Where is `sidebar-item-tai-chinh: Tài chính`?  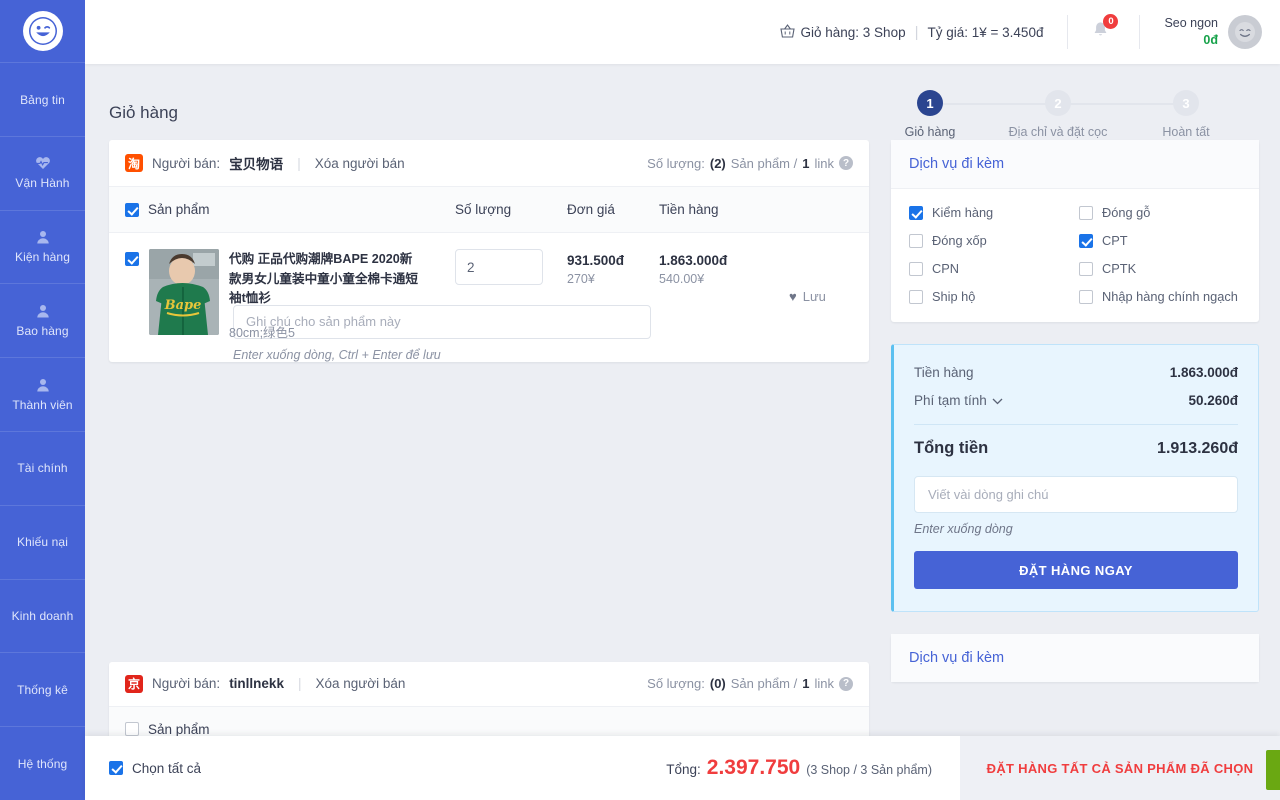 sidebar-item-tai-chinh: Tài chính is located at coordinates (42, 468).